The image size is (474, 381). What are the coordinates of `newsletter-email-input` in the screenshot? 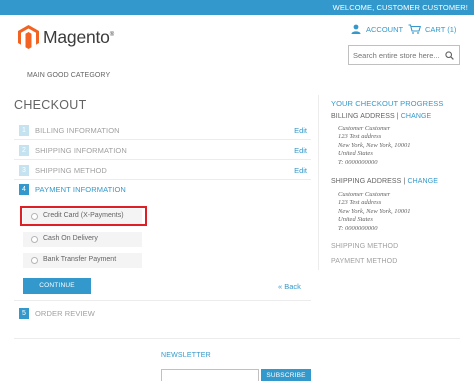 It's located at (210, 375).